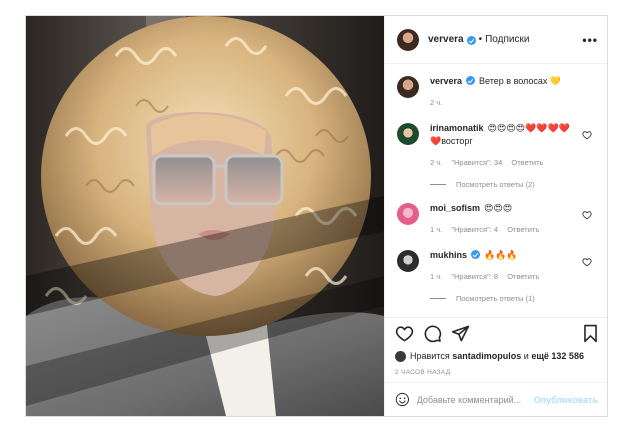  Describe the element at coordinates (448, 255) in the screenshot. I see `comment-username: mukhins` at that location.